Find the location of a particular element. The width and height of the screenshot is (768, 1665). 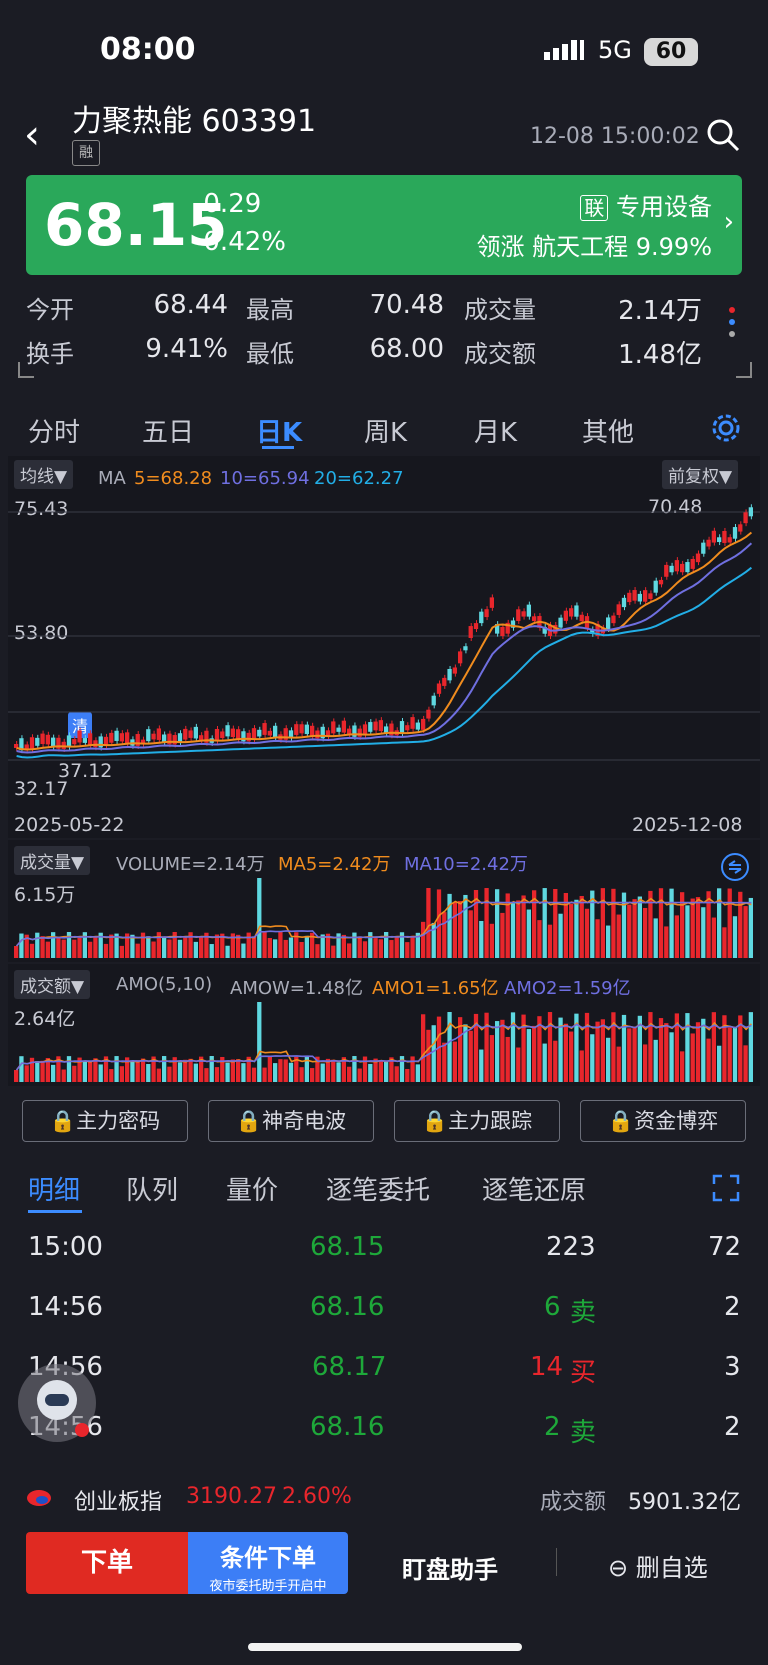

remove-watchlist-button: ⊖ 删自选 is located at coordinates (658, 1565).